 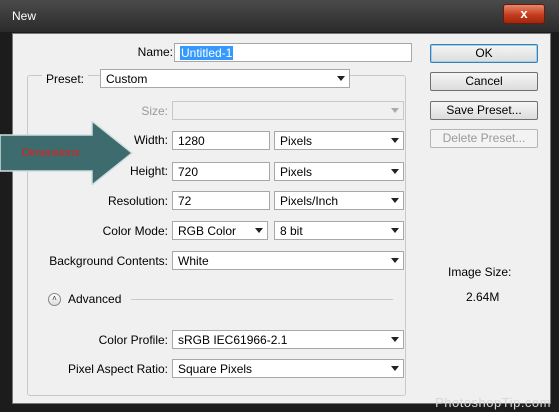 What do you see at coordinates (339, 171) in the screenshot?
I see `height-unit-select: Pixels` at bounding box center [339, 171].